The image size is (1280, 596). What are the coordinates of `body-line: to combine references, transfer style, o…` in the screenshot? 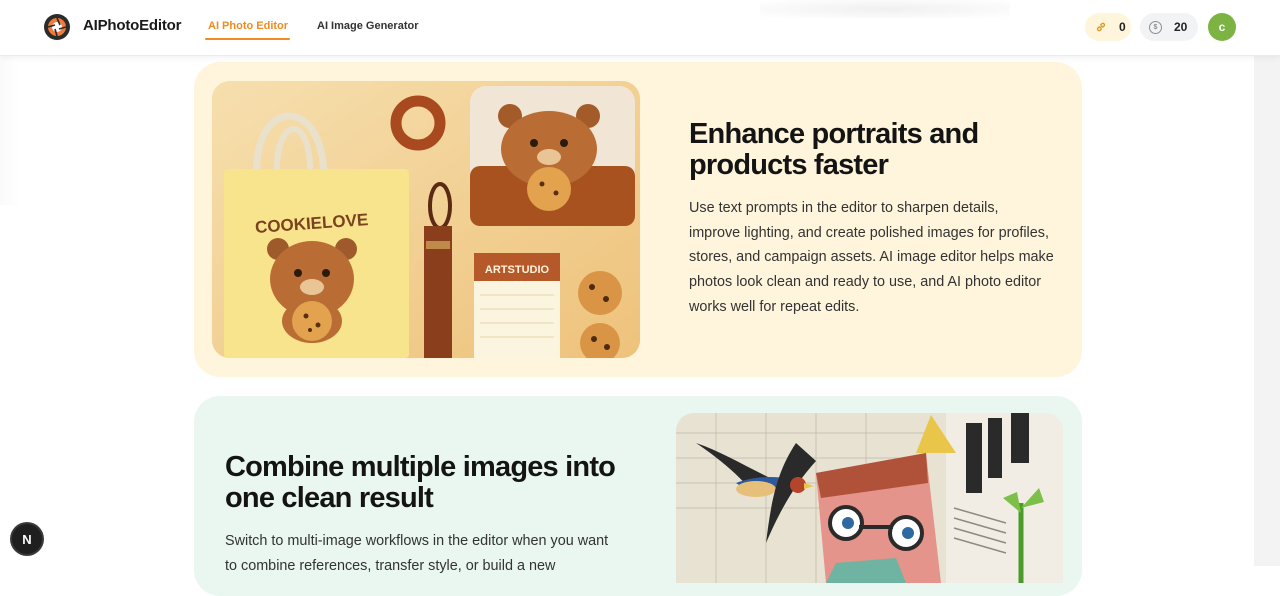 It's located at (390, 565).